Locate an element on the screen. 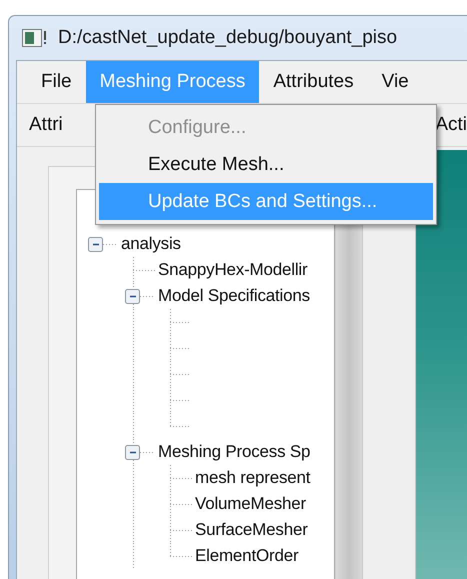 The width and height of the screenshot is (467, 579). tree-item: analysis is located at coordinates (151, 244).